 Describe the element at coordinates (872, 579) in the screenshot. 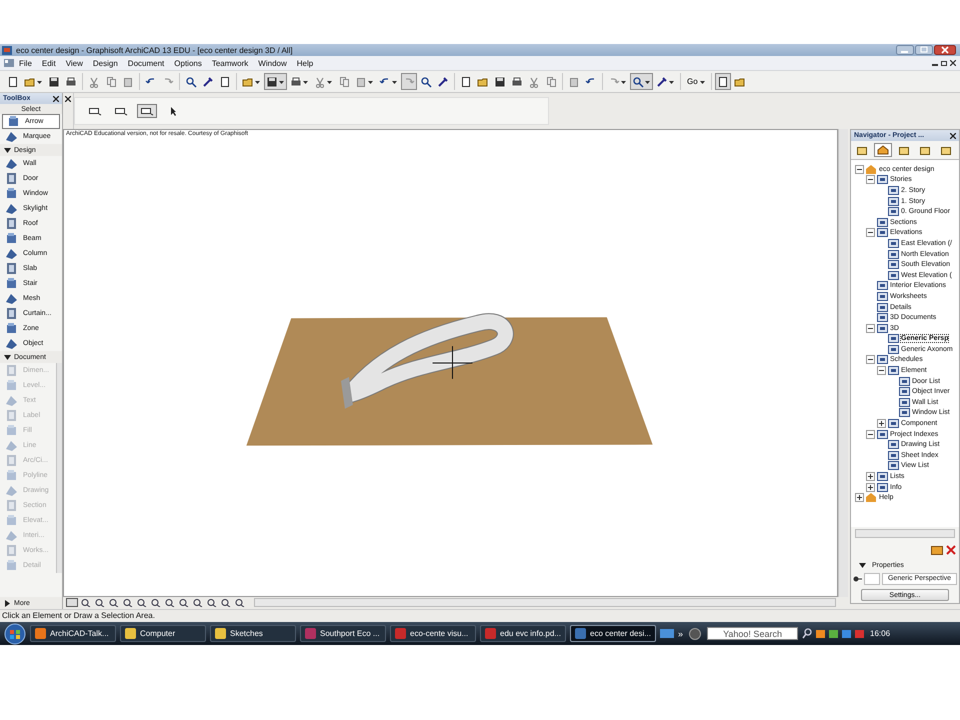

I see `id-field` at that location.